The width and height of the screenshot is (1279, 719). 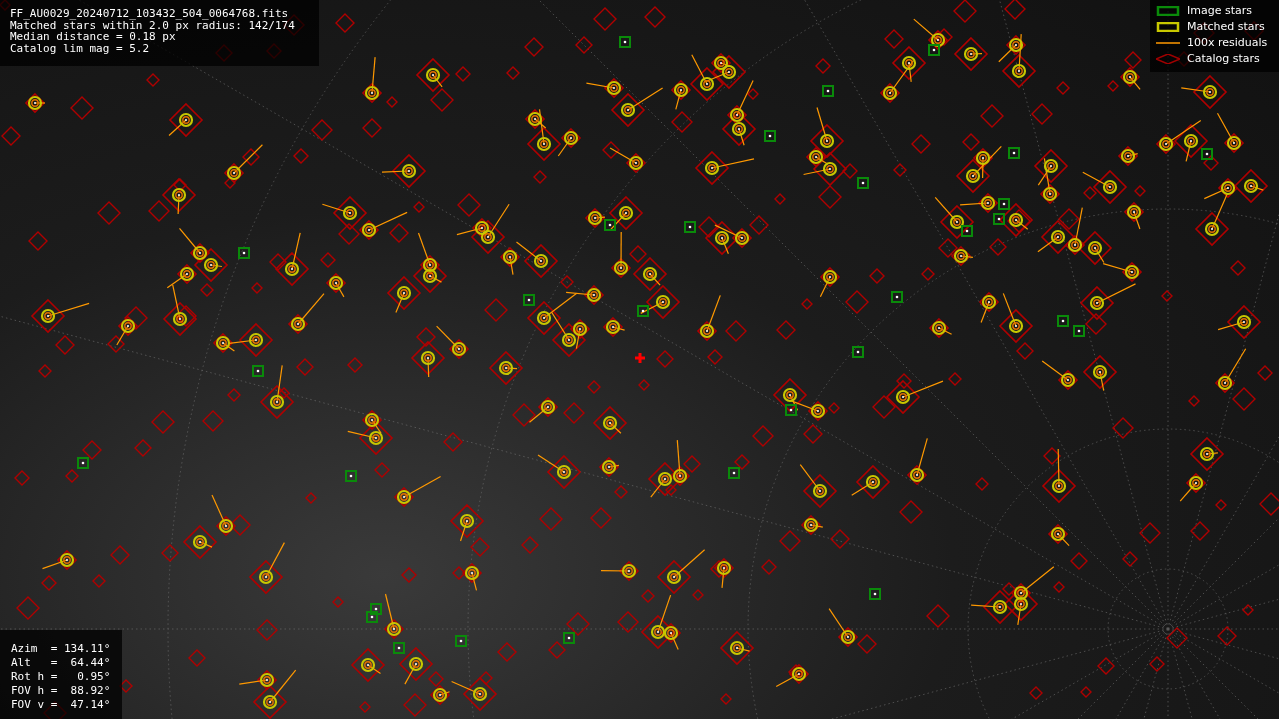 I want to click on legend-label: Catalog stars, so click(x=1223, y=59).